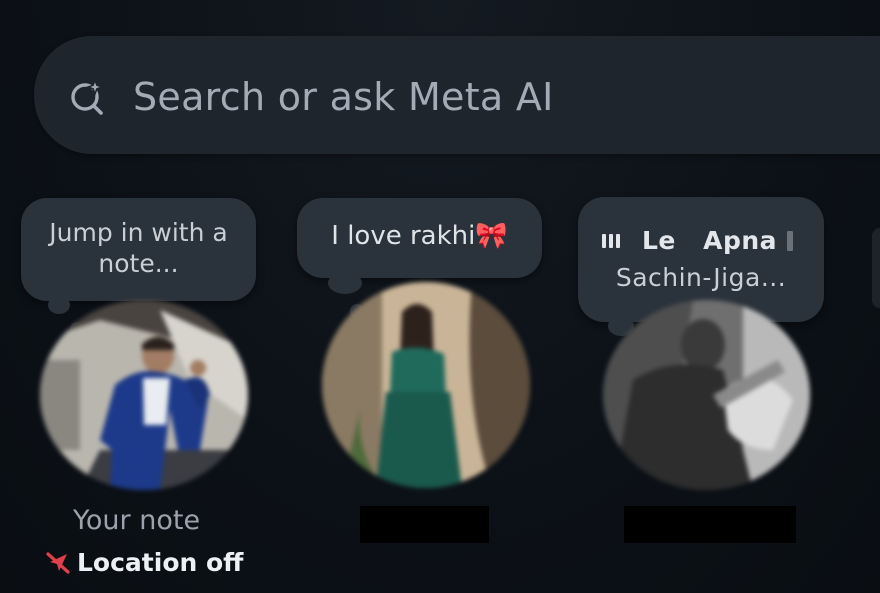 This screenshot has width=880, height=593. Describe the element at coordinates (790, 240) in the screenshot. I see `song-title-fade` at that location.